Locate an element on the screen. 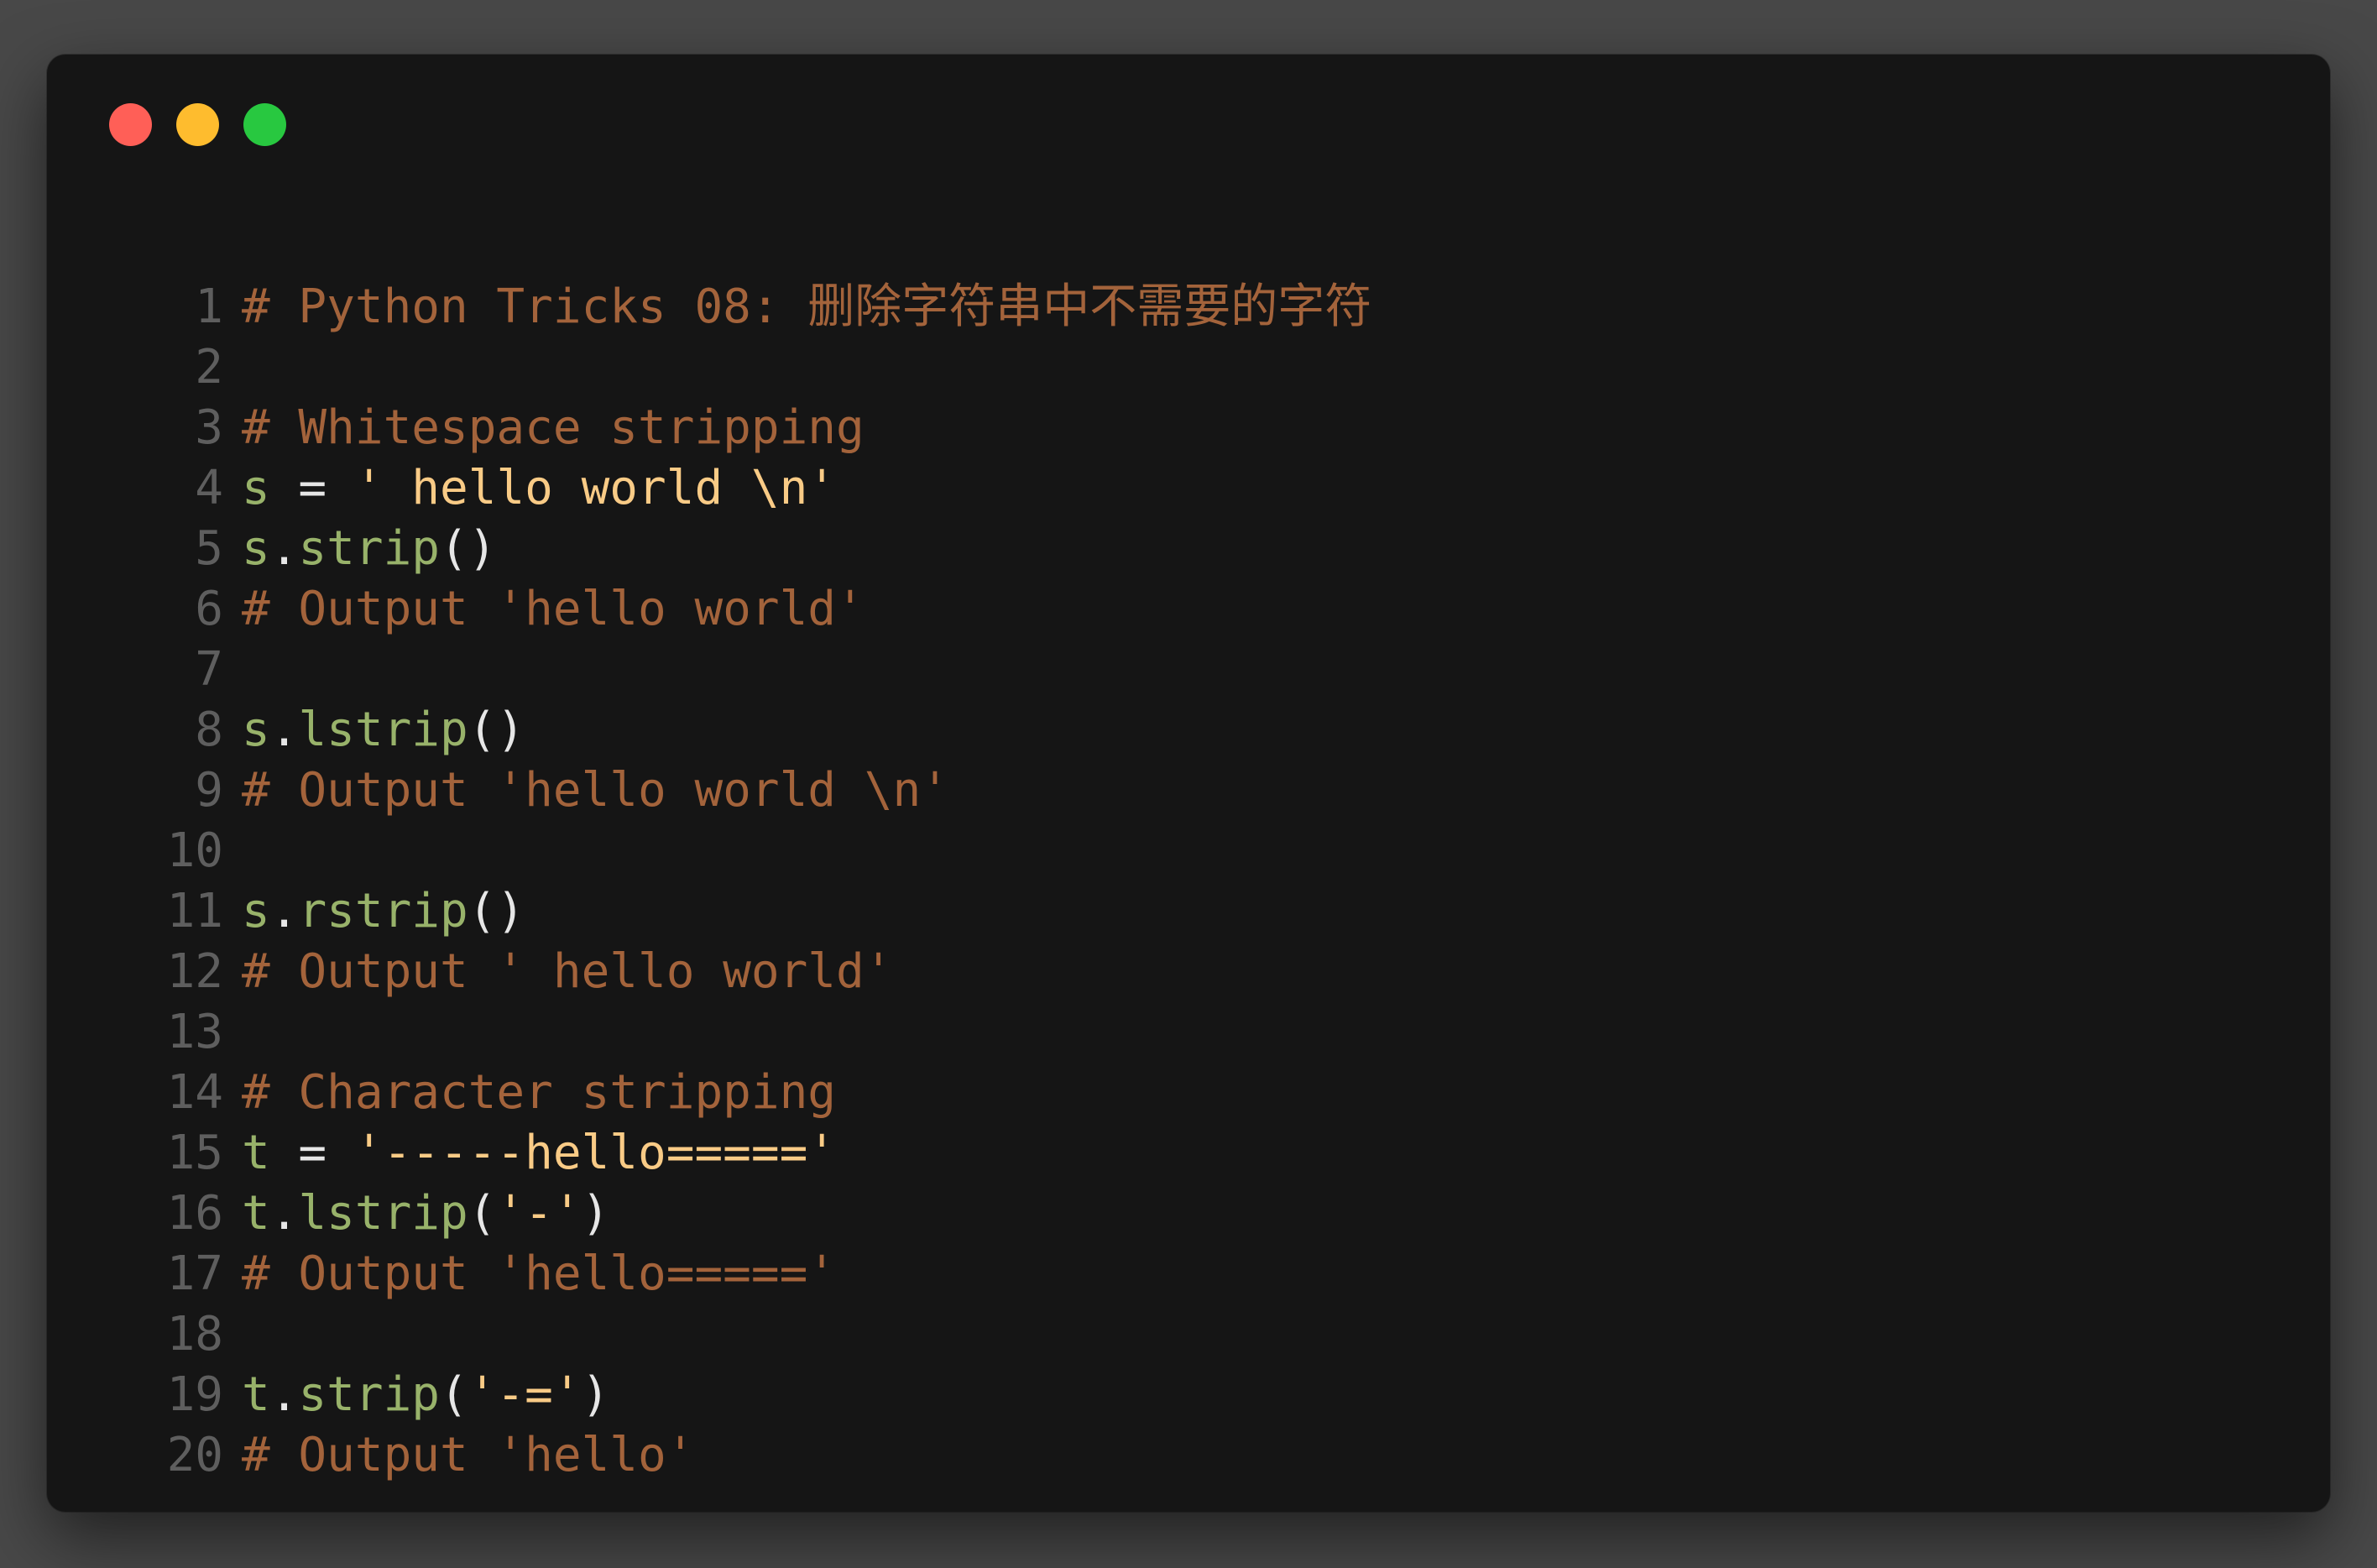 This screenshot has height=1568, width=2377. line-number: 9 is located at coordinates (209, 790).